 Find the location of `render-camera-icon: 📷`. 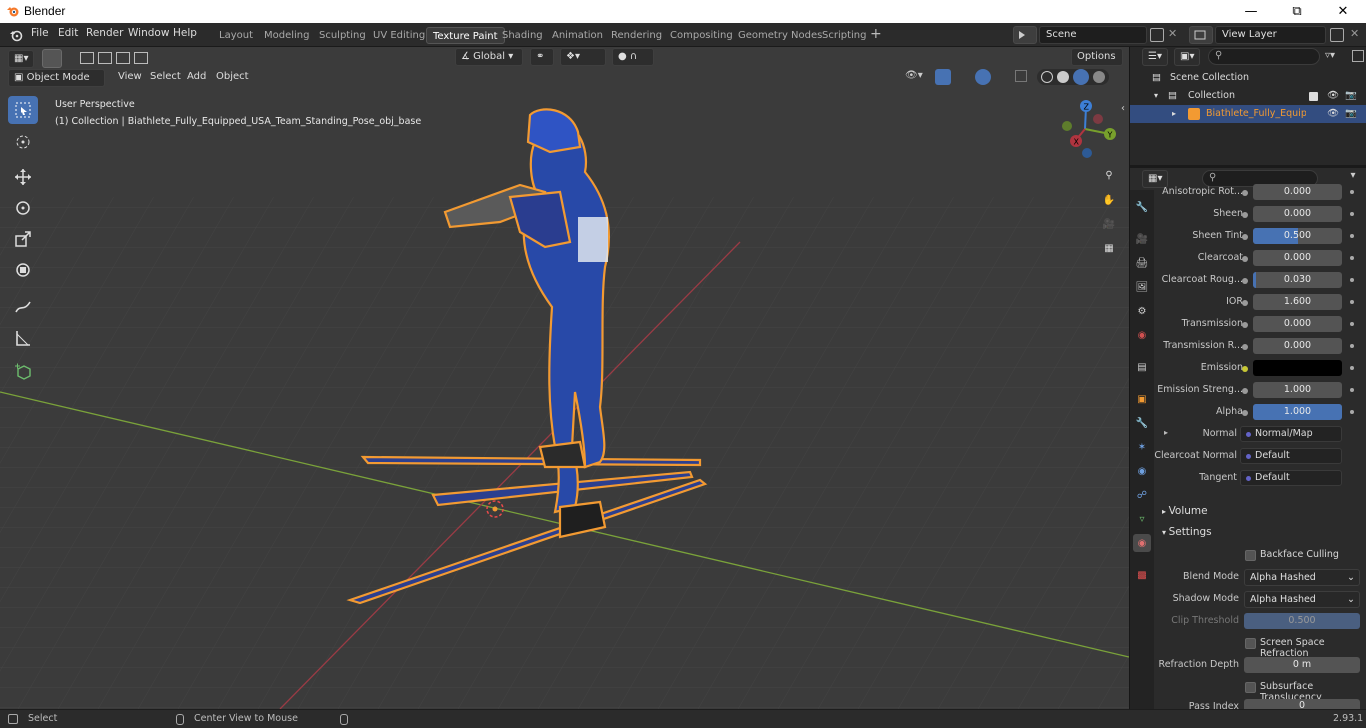

render-camera-icon: 📷 is located at coordinates (1351, 96).